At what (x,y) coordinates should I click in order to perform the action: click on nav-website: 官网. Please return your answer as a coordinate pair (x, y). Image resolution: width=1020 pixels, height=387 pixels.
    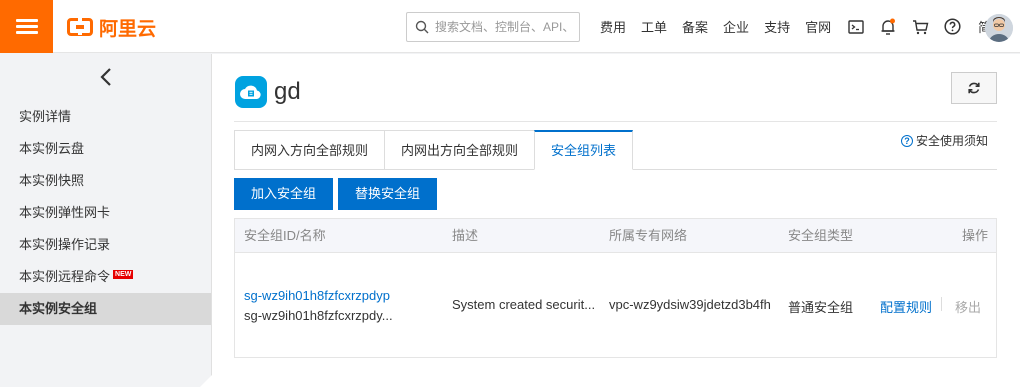
    Looking at the image, I should click on (818, 26).